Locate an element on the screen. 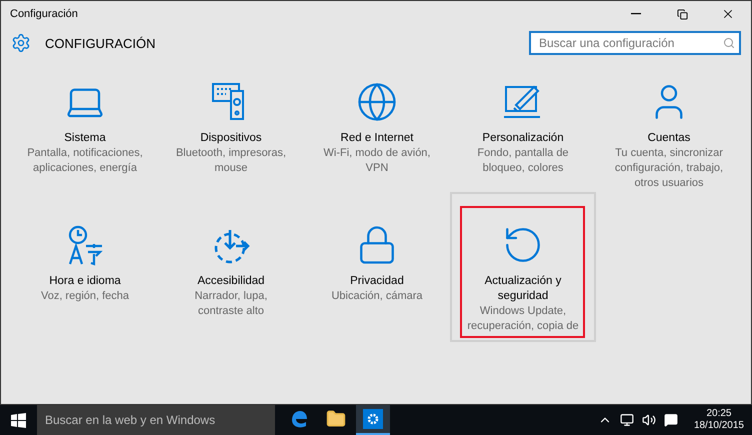  taskbar-search-field: Buscar en la web y en Windows is located at coordinates (156, 420).